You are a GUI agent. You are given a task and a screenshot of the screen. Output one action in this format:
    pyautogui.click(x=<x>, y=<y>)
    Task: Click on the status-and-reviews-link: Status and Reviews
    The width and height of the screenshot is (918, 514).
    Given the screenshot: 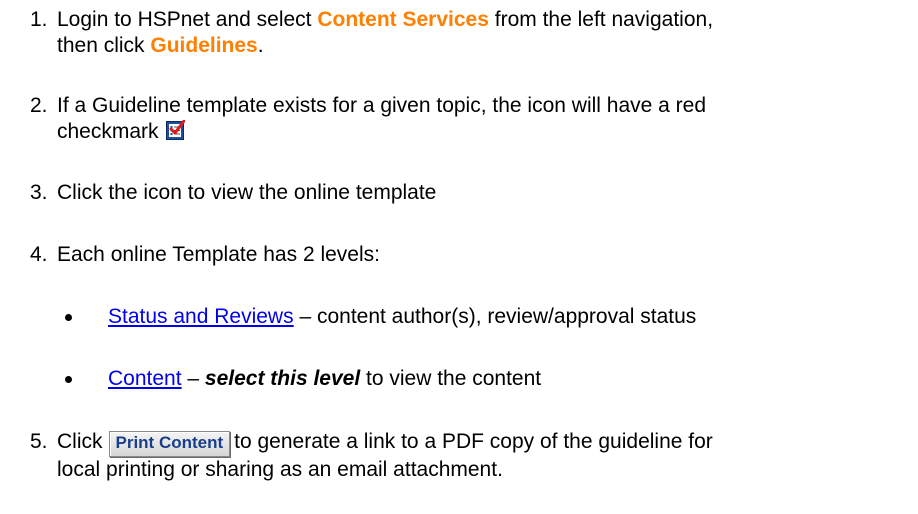 What is the action you would take?
    pyautogui.click(x=201, y=316)
    